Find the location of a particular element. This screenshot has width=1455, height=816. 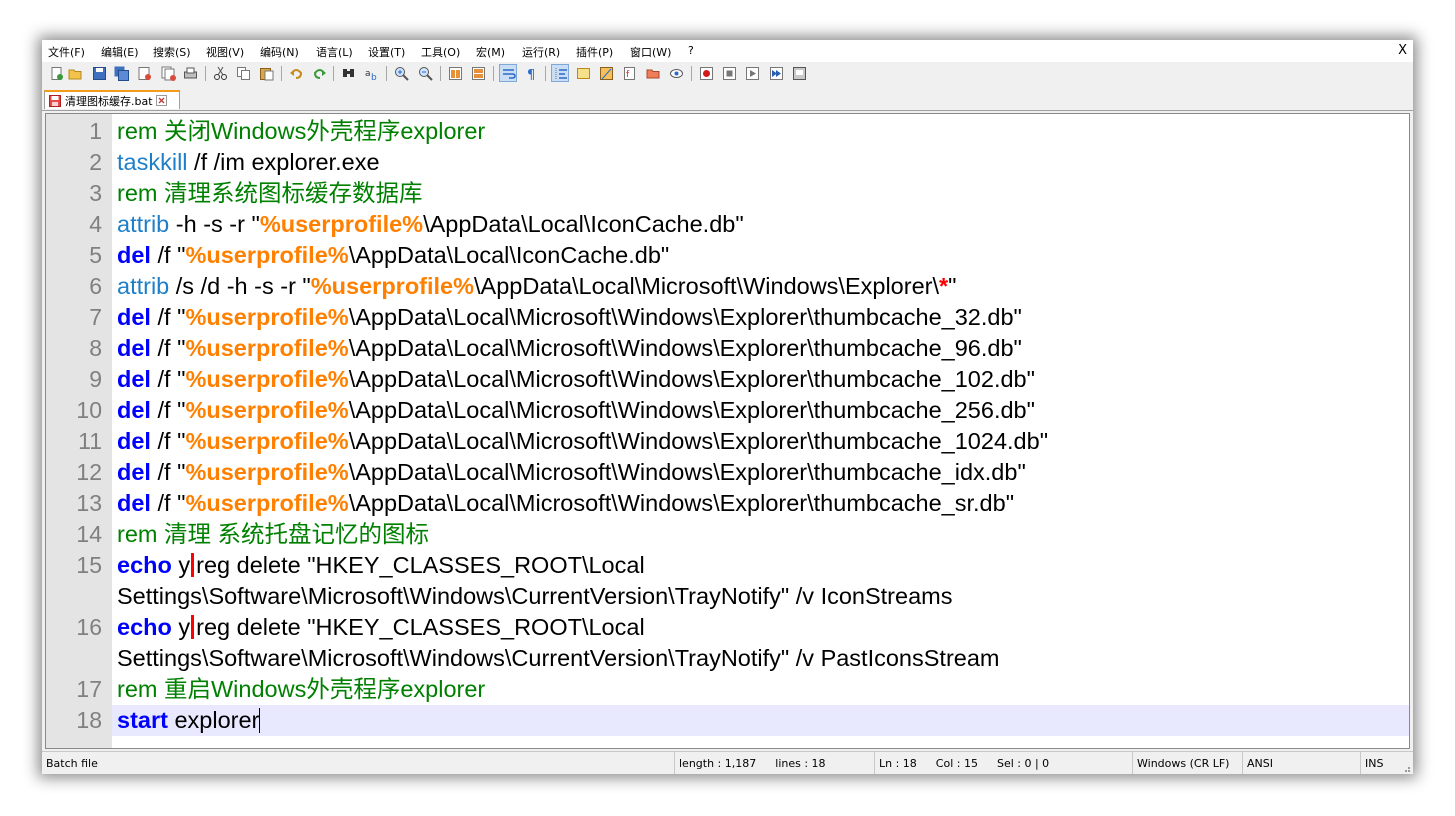

menu-item-3: 视图(V) is located at coordinates (225, 52).